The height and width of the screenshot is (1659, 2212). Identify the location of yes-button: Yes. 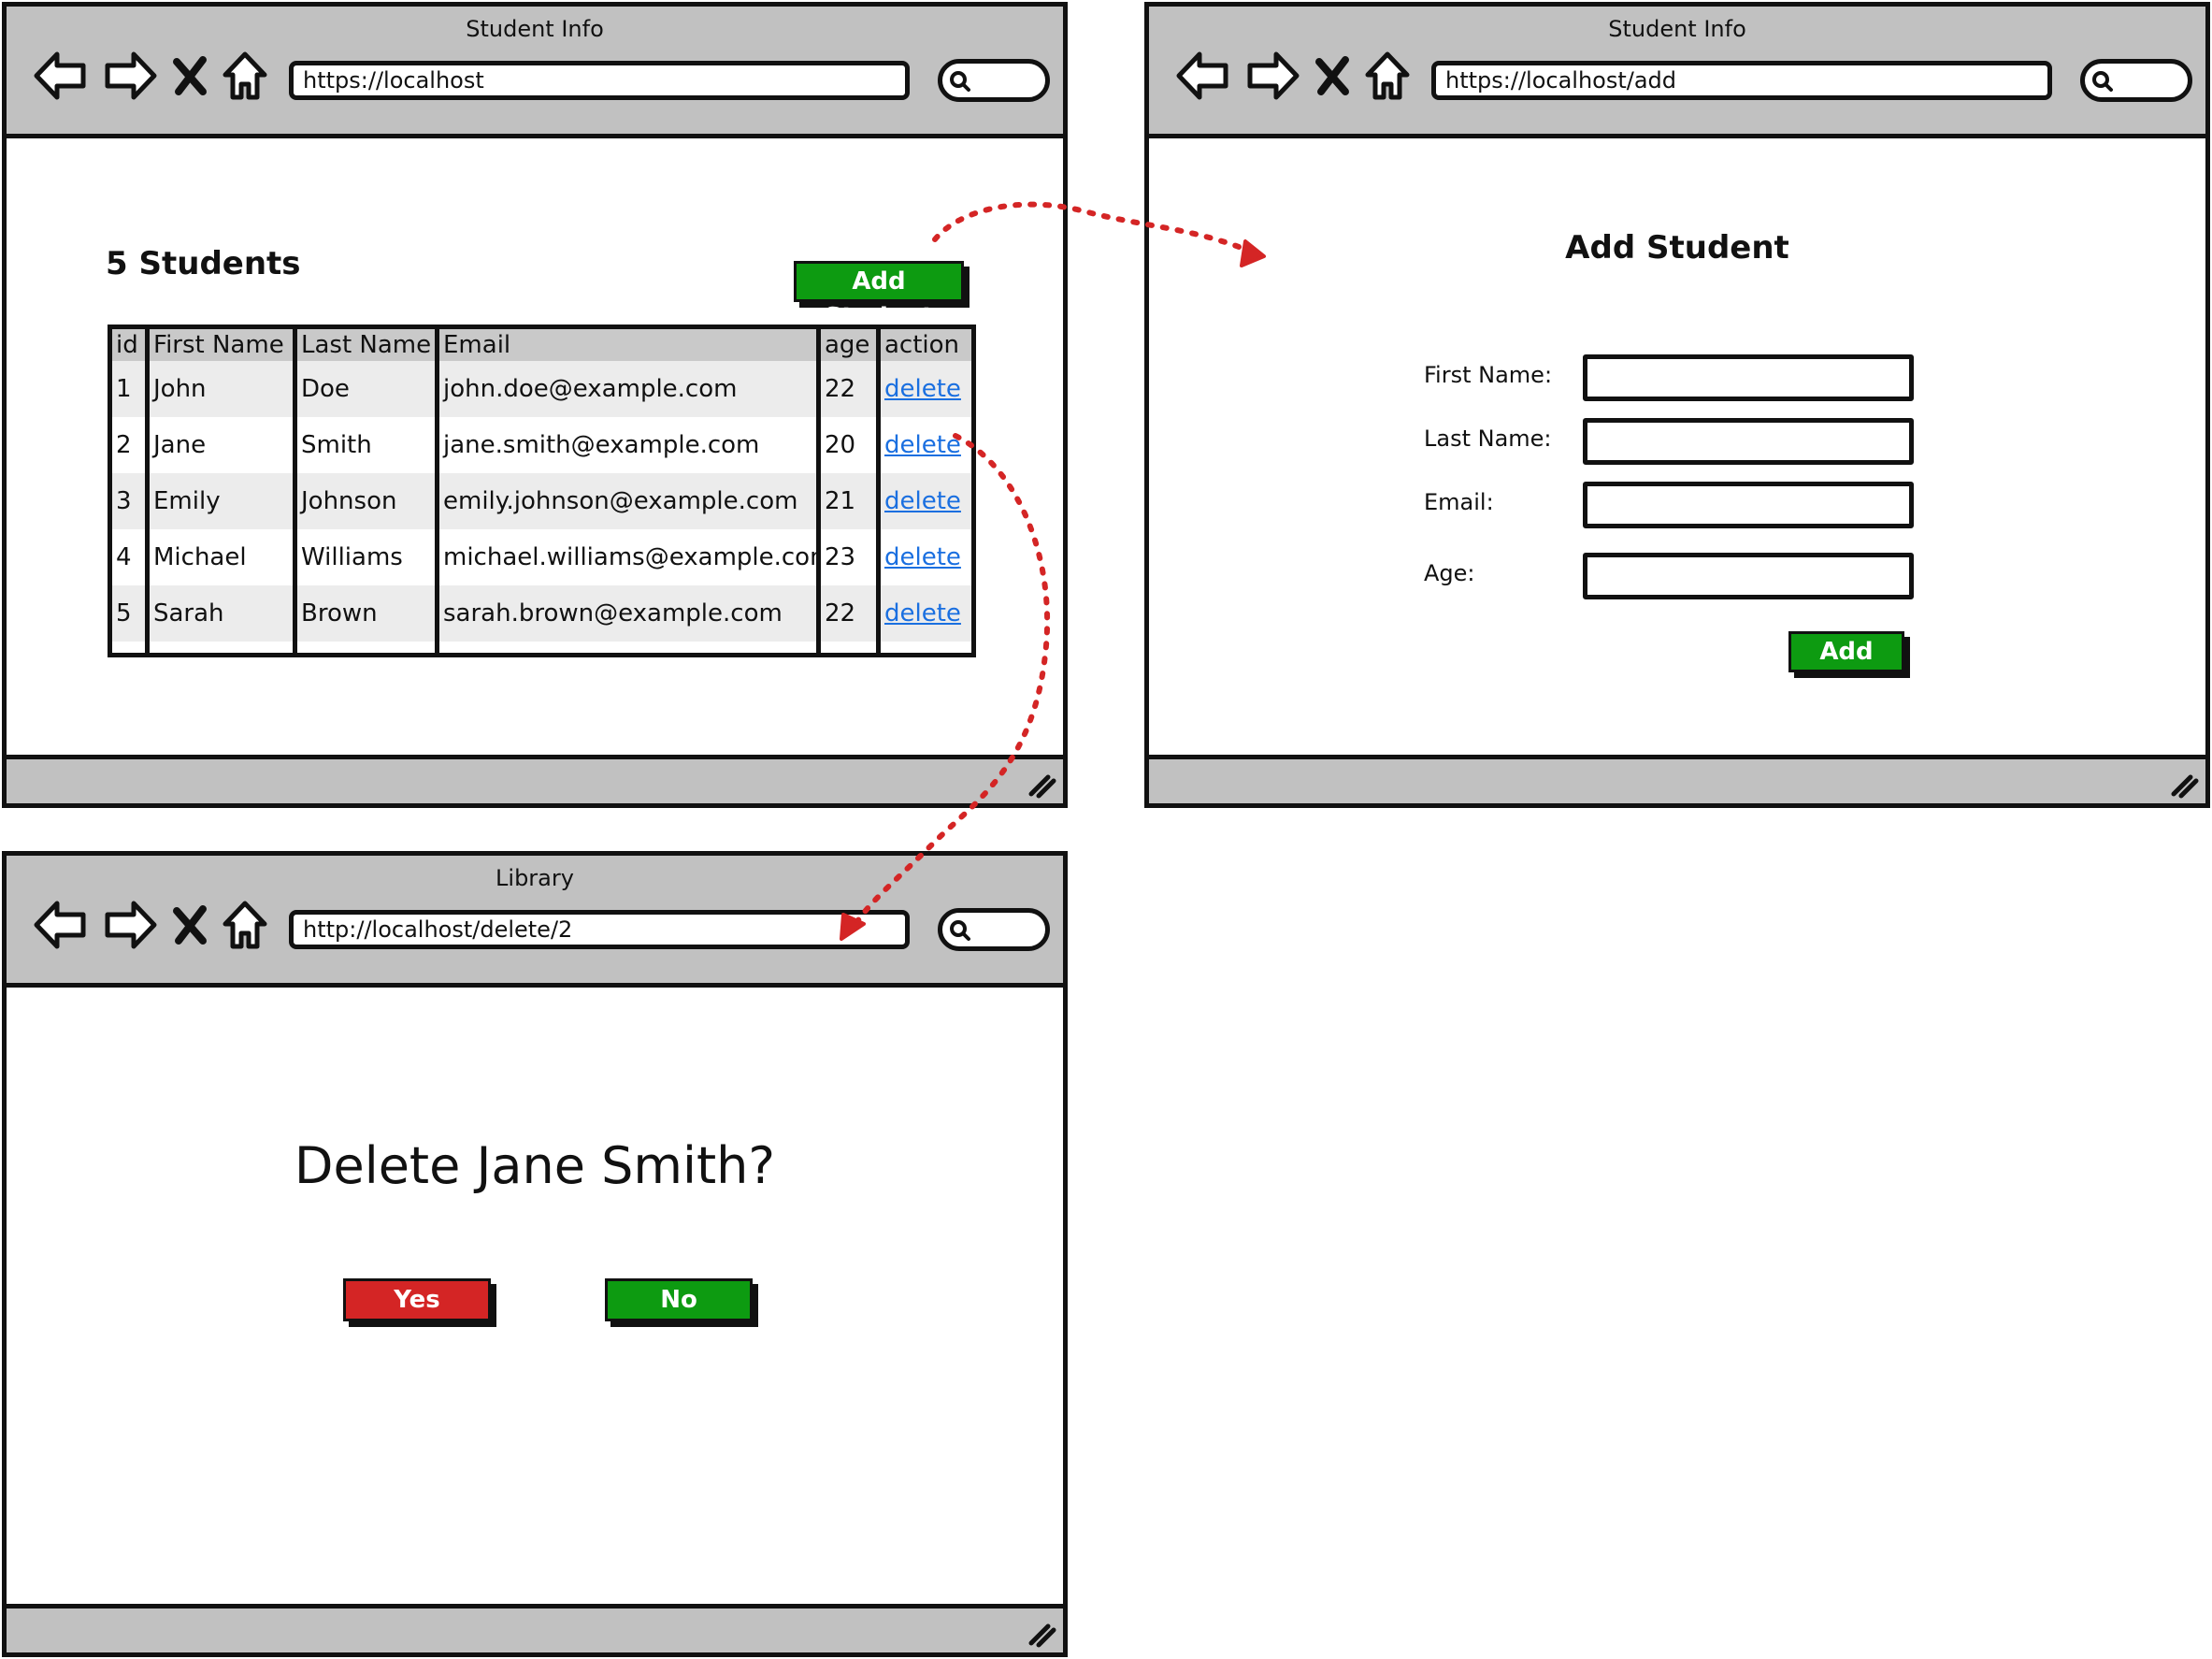
(417, 1300).